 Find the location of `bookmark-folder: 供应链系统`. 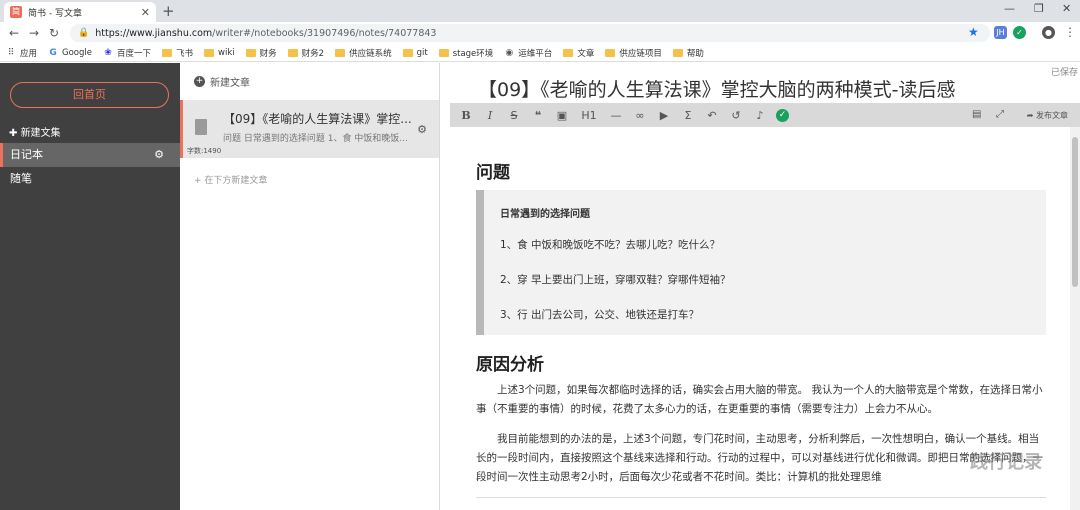

bookmark-folder: 供应链系统 is located at coordinates (363, 53).